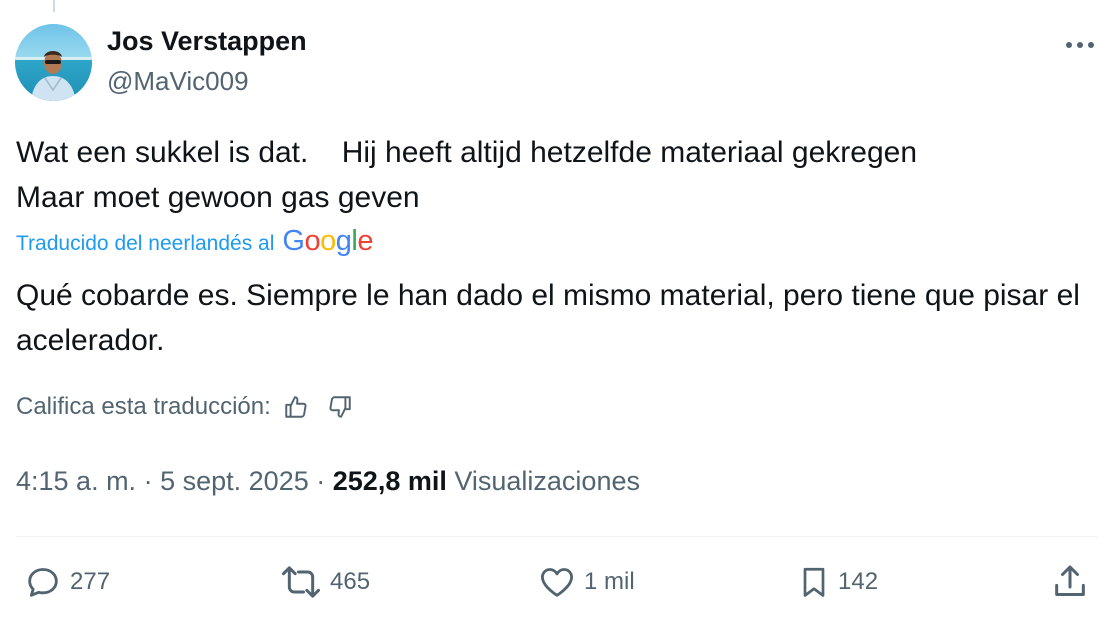 The image size is (1116, 620). What do you see at coordinates (557, 582) in the screenshot?
I see `heart-icon` at bounding box center [557, 582].